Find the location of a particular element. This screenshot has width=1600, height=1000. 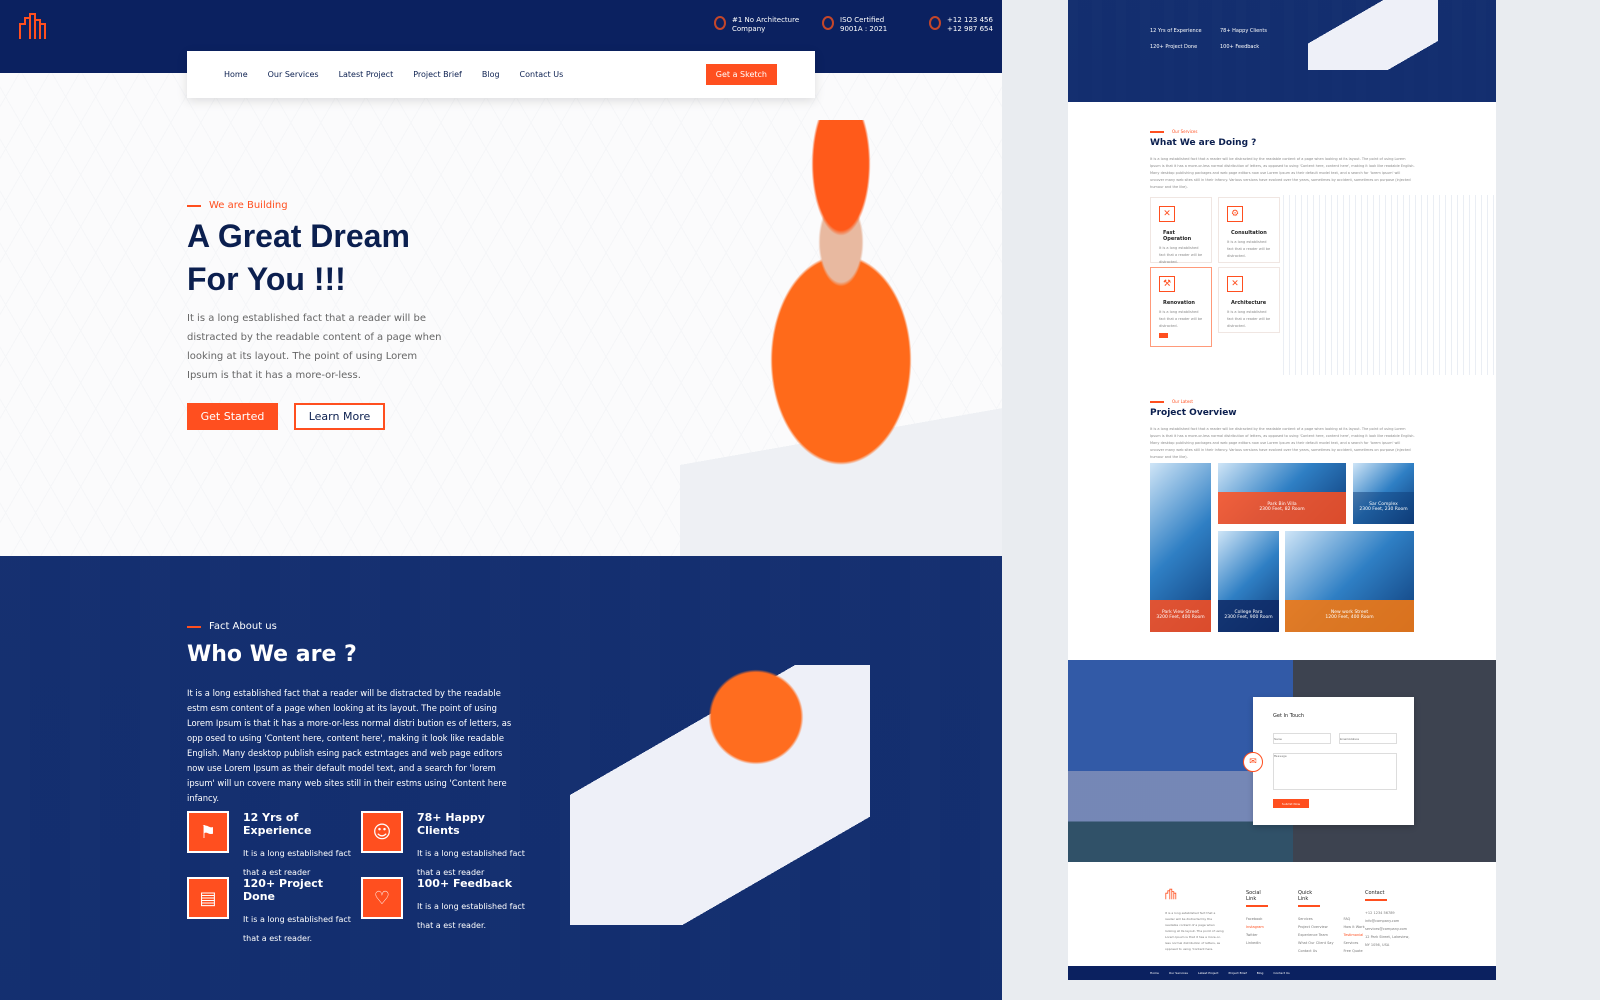

footer-social-title: Social Link is located at coordinates (1257, 898).